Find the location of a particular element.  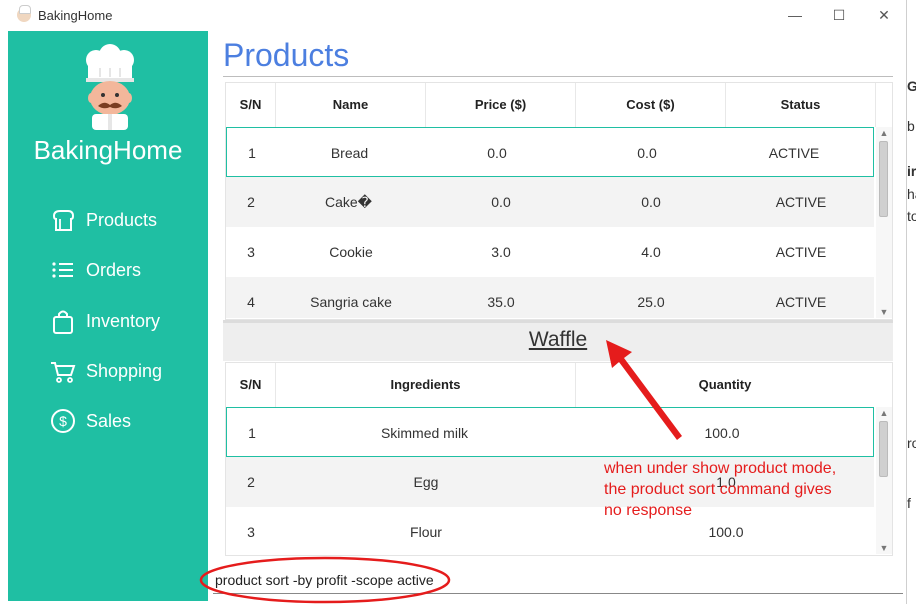

annotation-line: when under show product mode, is located at coordinates (720, 468).